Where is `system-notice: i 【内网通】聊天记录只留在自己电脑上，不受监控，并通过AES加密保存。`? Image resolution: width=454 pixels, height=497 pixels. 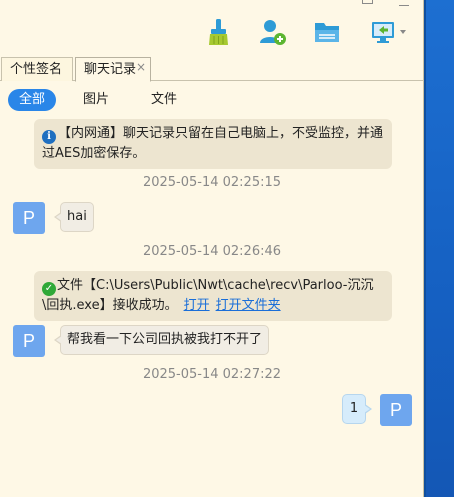 system-notice: i 【内网通】聊天记录只留在自己电脑上，不受监控，并通过AES加密保存。 is located at coordinates (213, 144).